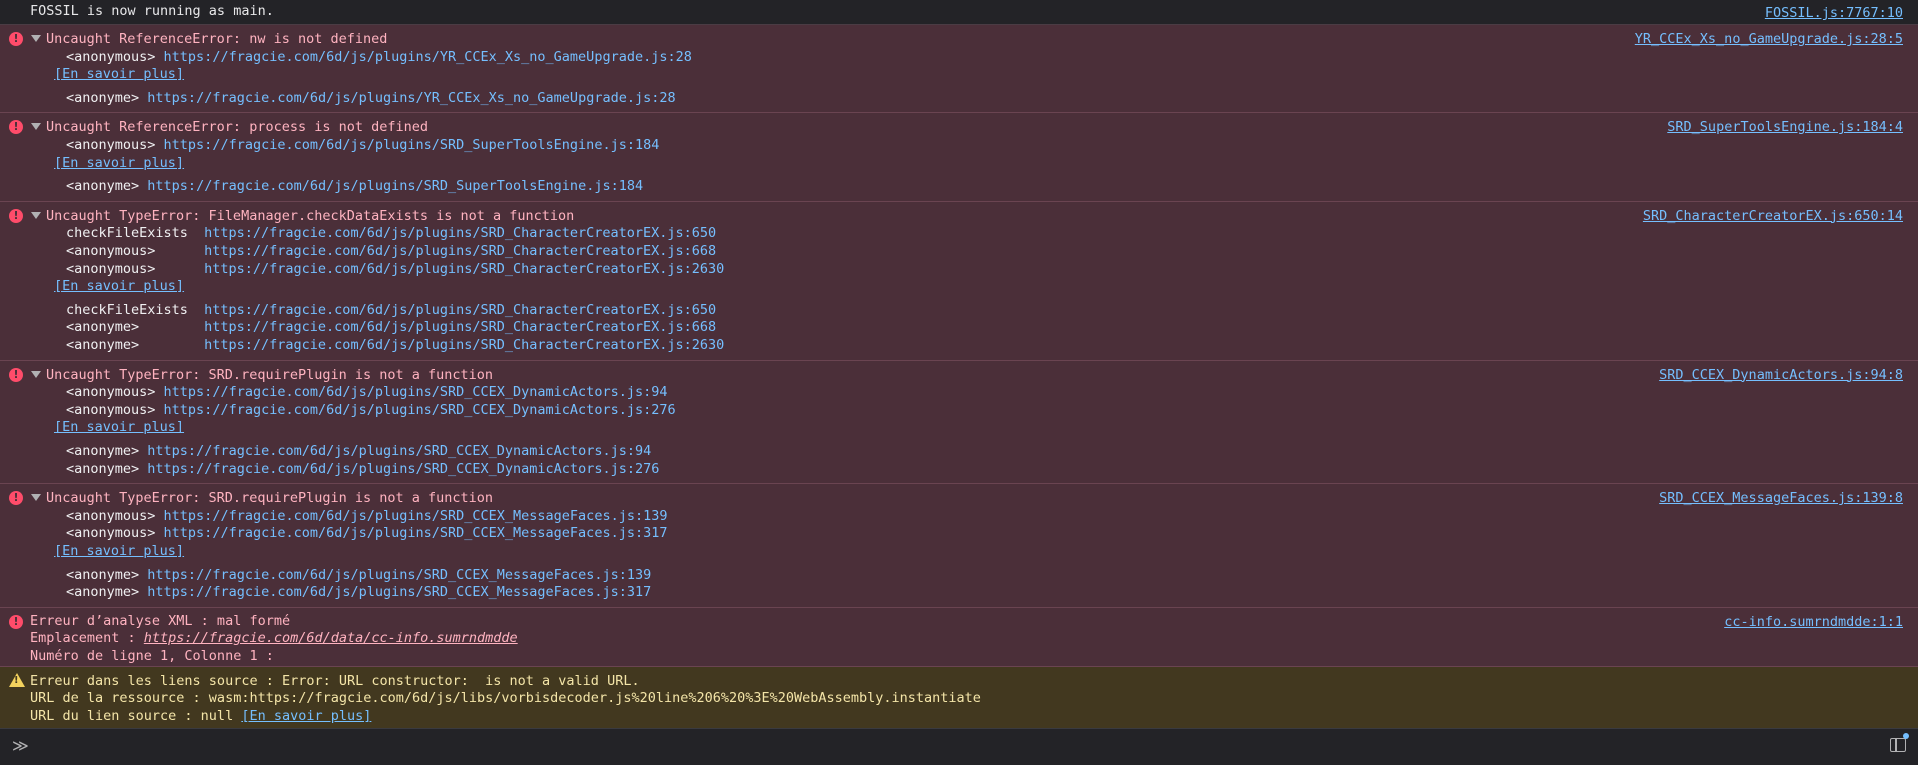 The image size is (1918, 765). Describe the element at coordinates (1834, 13) in the screenshot. I see `log-source-link: FOSSIL.js:7767:10` at that location.